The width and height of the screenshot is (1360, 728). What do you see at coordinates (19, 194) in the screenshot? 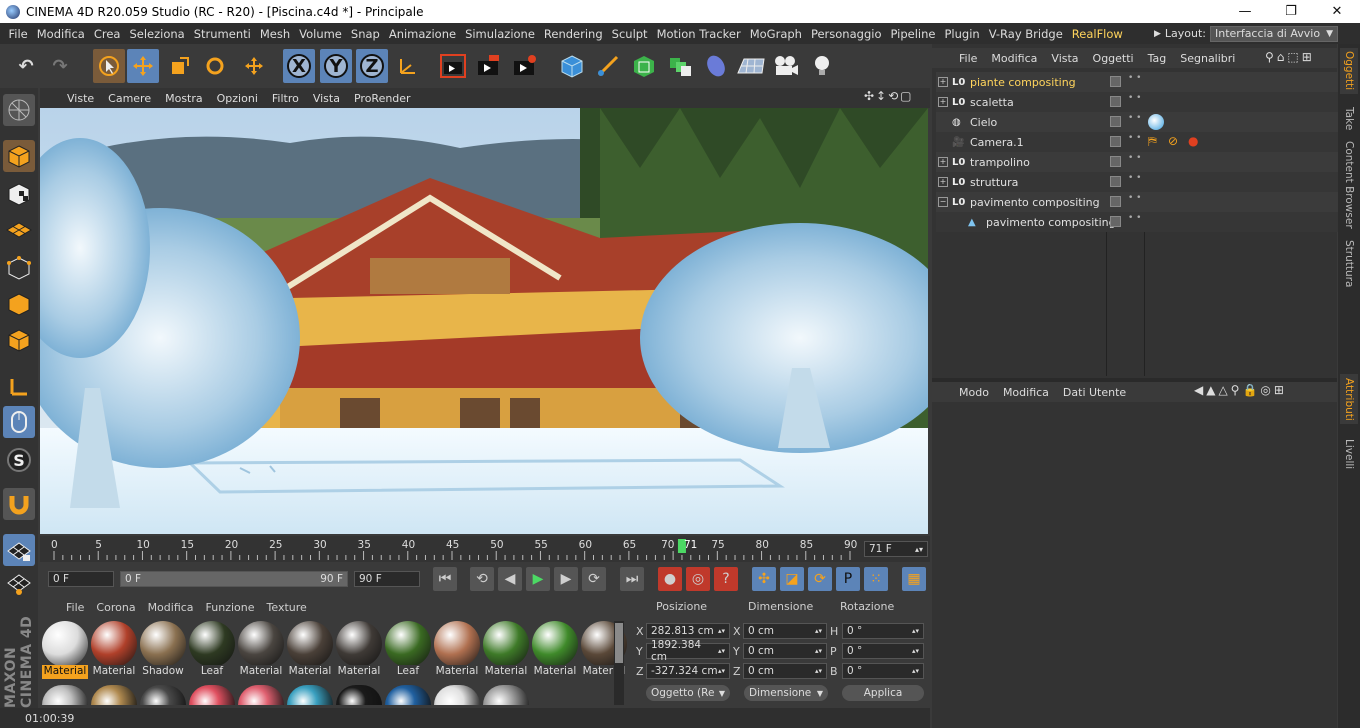
I see `texture-mode-button` at bounding box center [19, 194].